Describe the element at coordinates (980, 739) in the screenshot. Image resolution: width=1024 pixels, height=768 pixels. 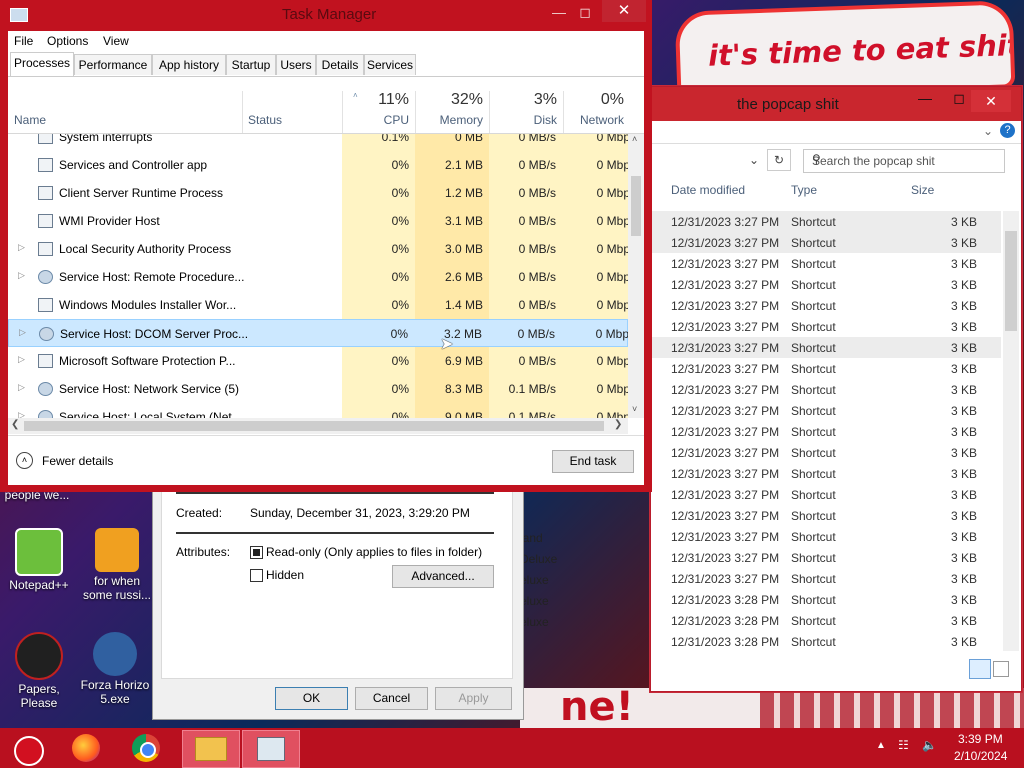
I see `clock-time: 3:39 PM` at that location.